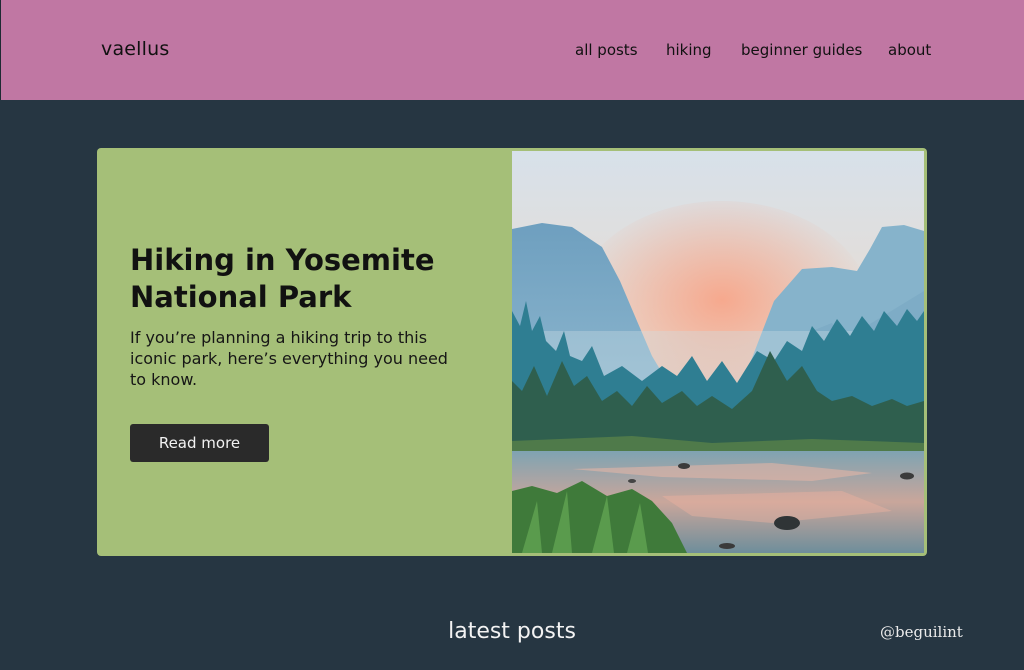 This screenshot has height=670, width=1024. I want to click on read-more-button: Read more, so click(199, 443).